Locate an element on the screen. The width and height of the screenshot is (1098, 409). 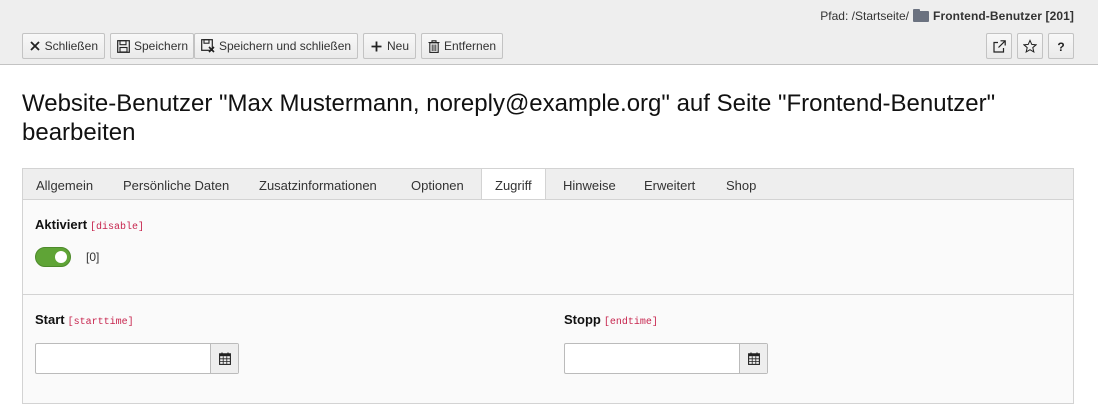
starttime-input is located at coordinates (123, 358).